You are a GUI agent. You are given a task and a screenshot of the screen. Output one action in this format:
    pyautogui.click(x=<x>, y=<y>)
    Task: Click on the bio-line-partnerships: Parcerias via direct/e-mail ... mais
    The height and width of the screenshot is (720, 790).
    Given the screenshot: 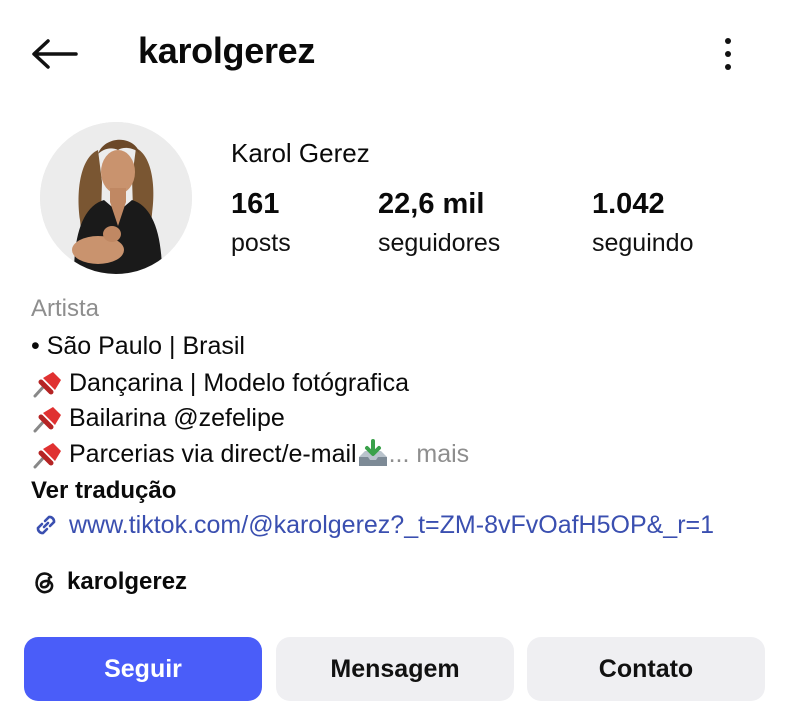 What is the action you would take?
    pyautogui.click(x=250, y=454)
    